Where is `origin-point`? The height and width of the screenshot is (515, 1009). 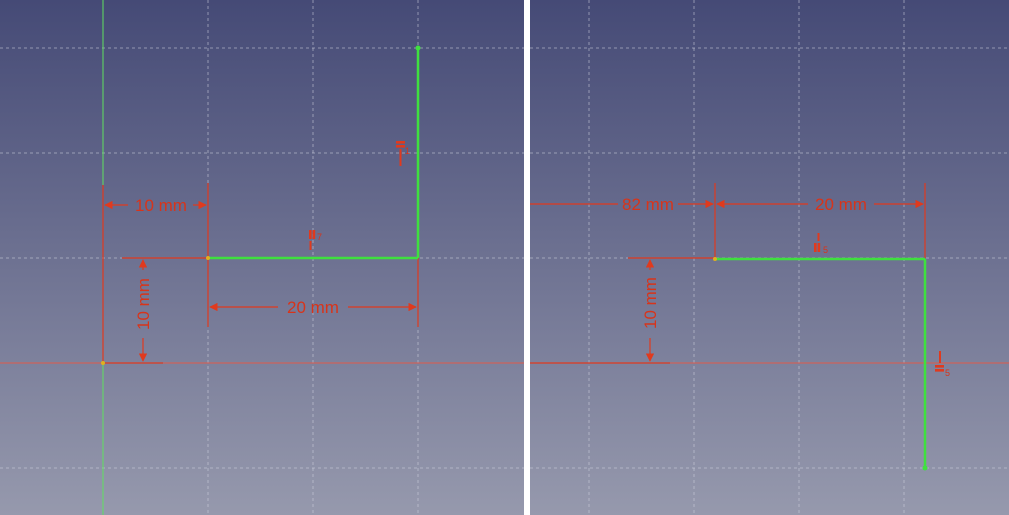
origin-point is located at coordinates (103, 363).